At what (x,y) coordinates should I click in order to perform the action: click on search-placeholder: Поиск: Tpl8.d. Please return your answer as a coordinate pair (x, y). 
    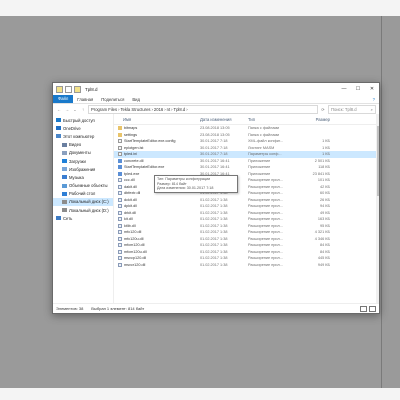
    Looking at the image, I should click on (344, 109).